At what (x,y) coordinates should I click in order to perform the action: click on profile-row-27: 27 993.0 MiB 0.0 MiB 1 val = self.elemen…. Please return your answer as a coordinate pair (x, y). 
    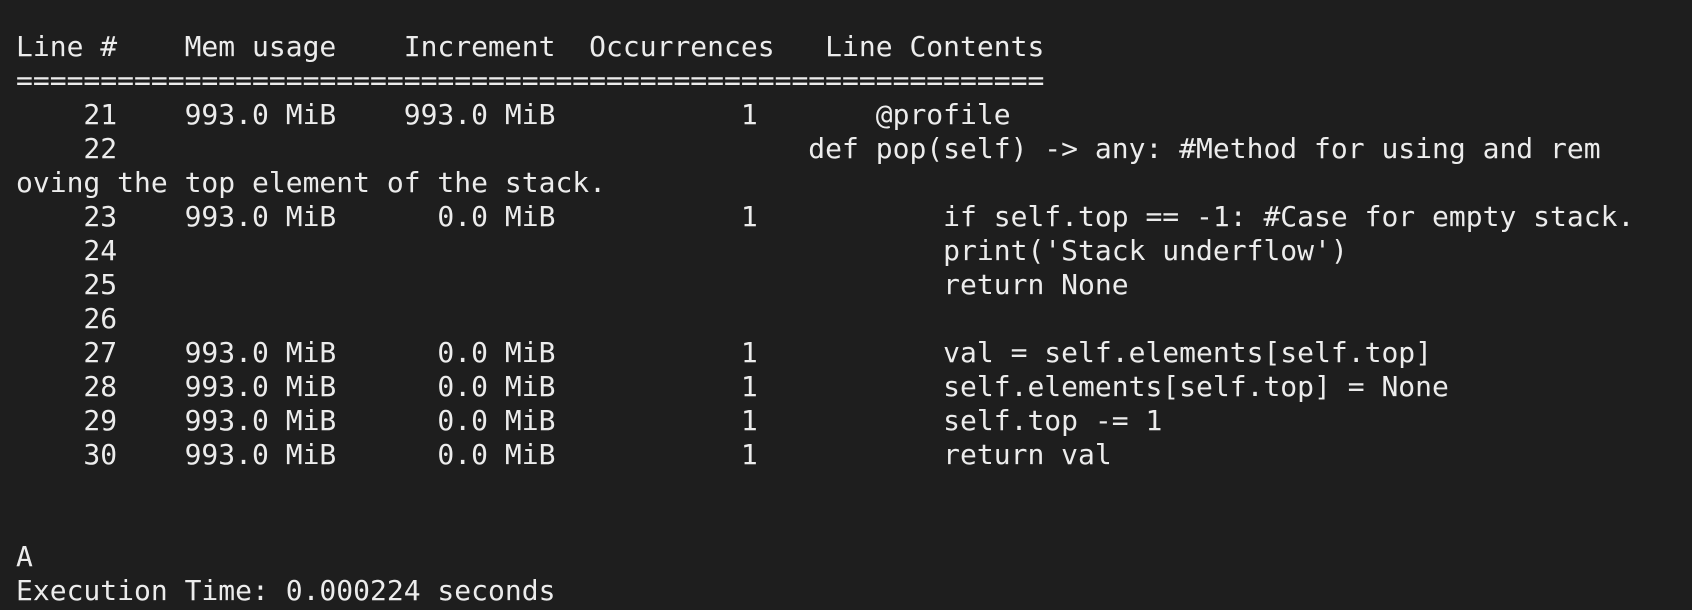
    Looking at the image, I should click on (724, 352).